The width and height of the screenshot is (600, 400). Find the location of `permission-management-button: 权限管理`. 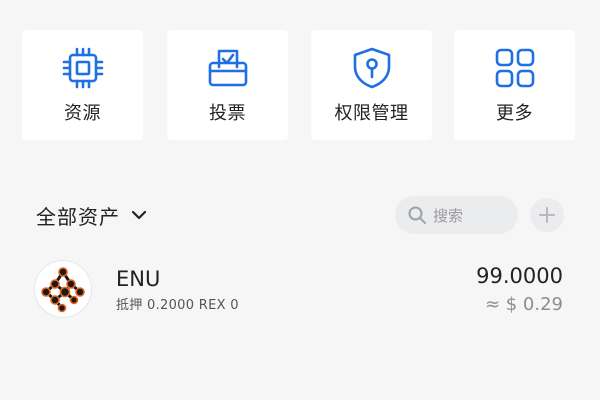

permission-management-button: 权限管理 is located at coordinates (371, 85).